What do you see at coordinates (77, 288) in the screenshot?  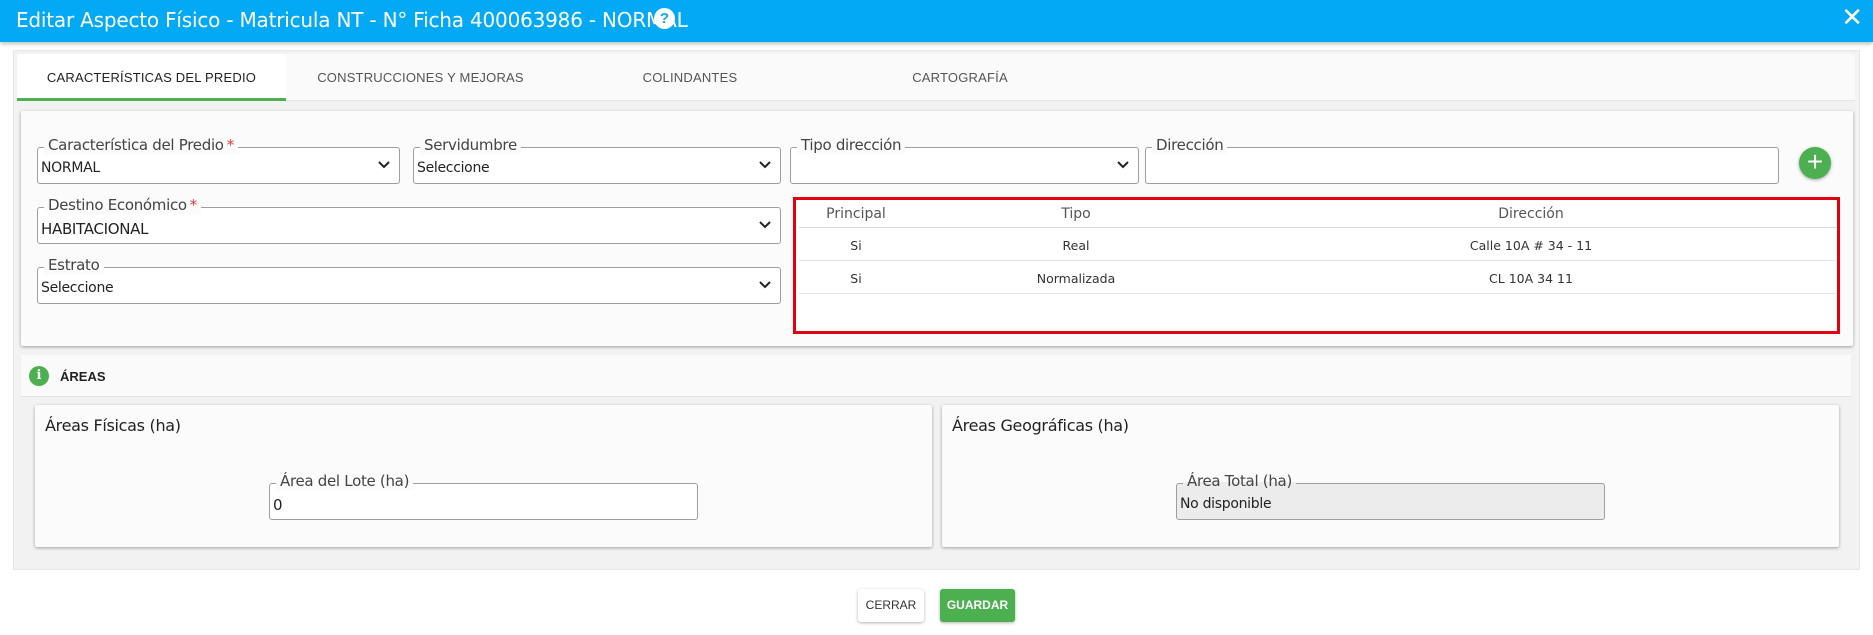 I see `estrato-value: Seleccione` at bounding box center [77, 288].